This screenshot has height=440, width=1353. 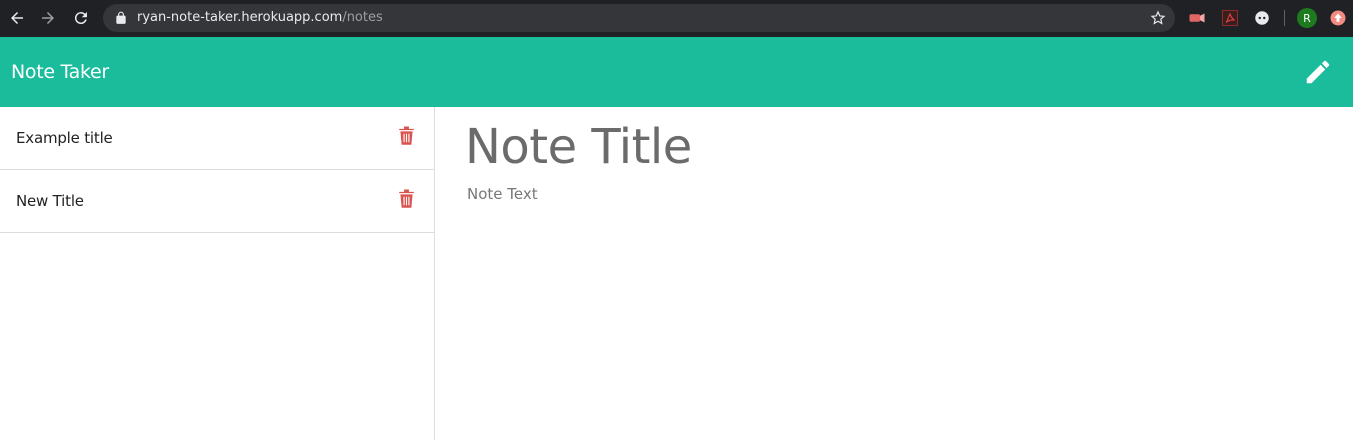 What do you see at coordinates (895, 147) in the screenshot?
I see `note-title-input` at bounding box center [895, 147].